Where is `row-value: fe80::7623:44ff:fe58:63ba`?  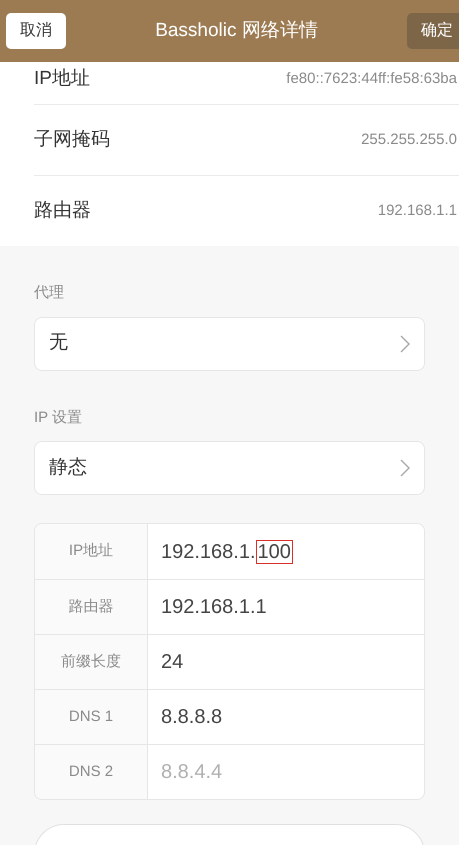
row-value: fe80::7623:44ff:fe58:63ba is located at coordinates (371, 78).